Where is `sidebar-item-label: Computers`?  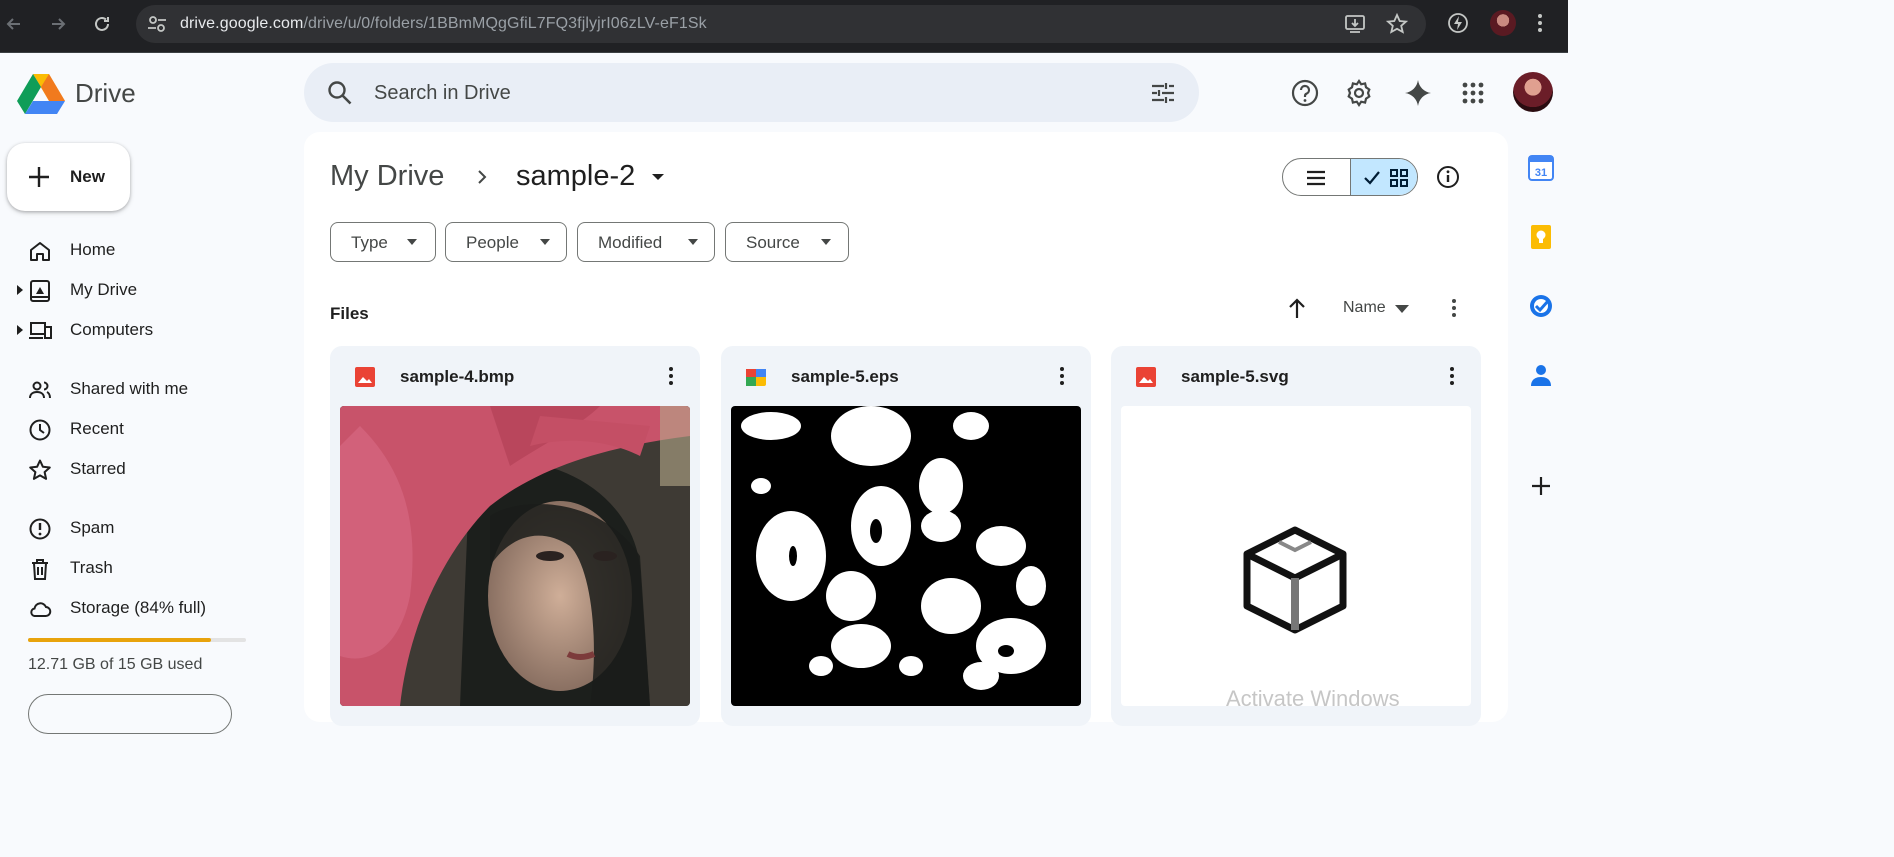
sidebar-item-label: Computers is located at coordinates (112, 329).